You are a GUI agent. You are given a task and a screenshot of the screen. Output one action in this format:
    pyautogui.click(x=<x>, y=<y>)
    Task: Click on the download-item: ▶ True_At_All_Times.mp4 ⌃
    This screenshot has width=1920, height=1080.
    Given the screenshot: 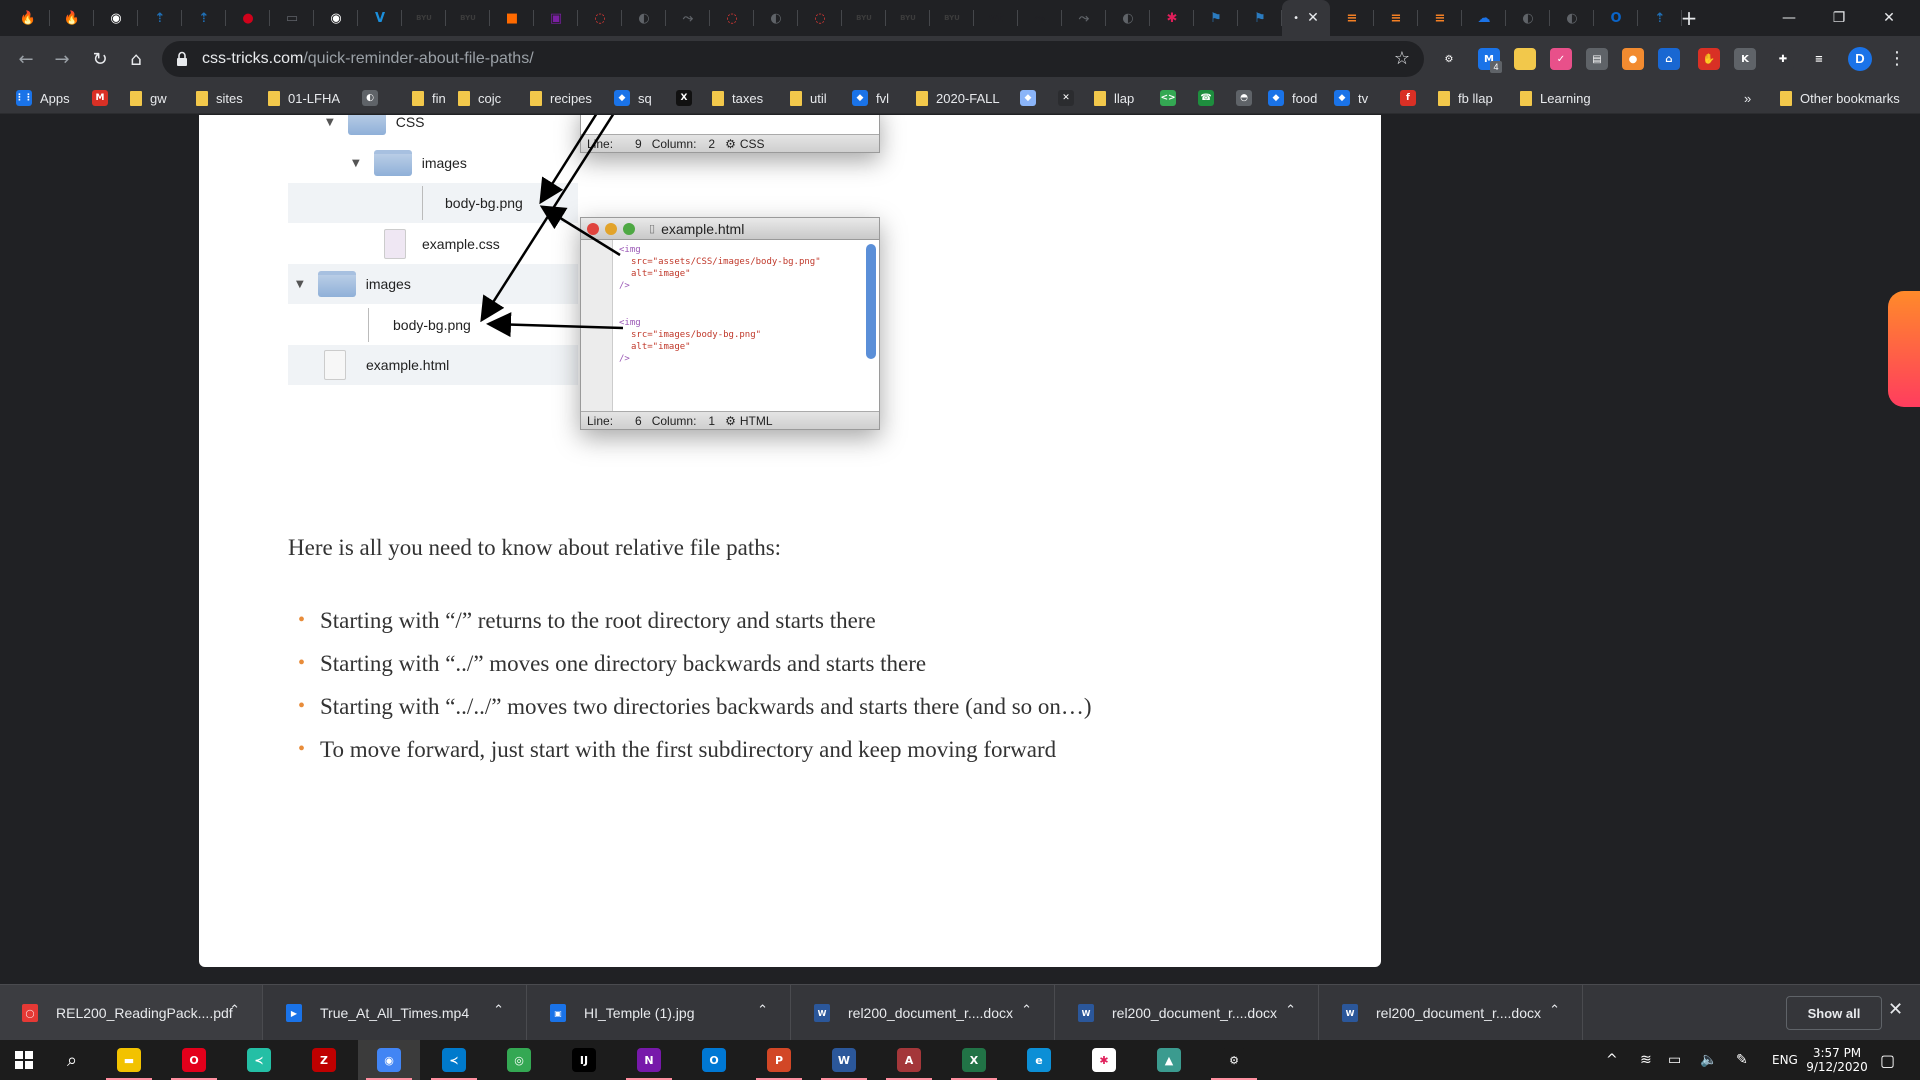 What is the action you would take?
    pyautogui.click(x=395, y=1013)
    